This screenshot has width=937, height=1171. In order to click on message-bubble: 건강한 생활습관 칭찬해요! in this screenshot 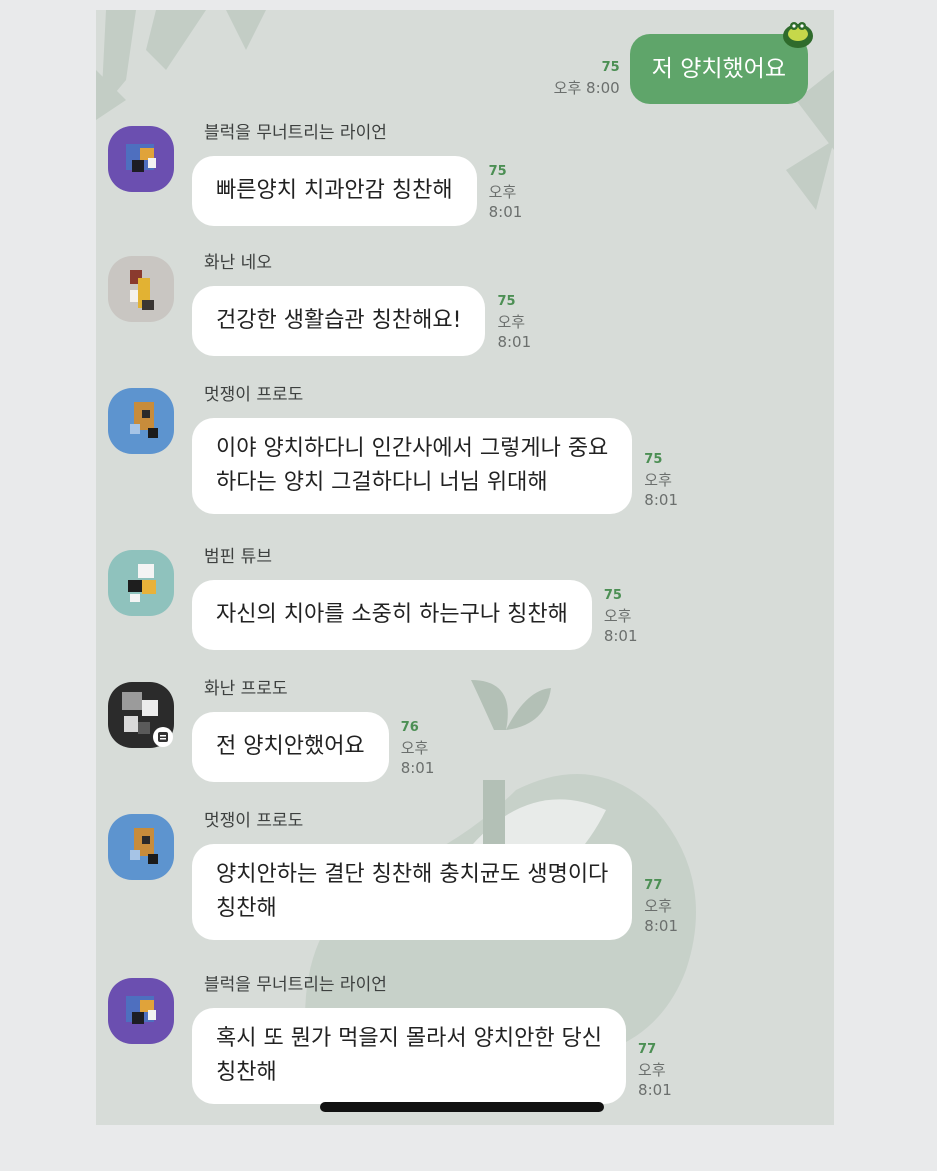, I will do `click(339, 321)`.